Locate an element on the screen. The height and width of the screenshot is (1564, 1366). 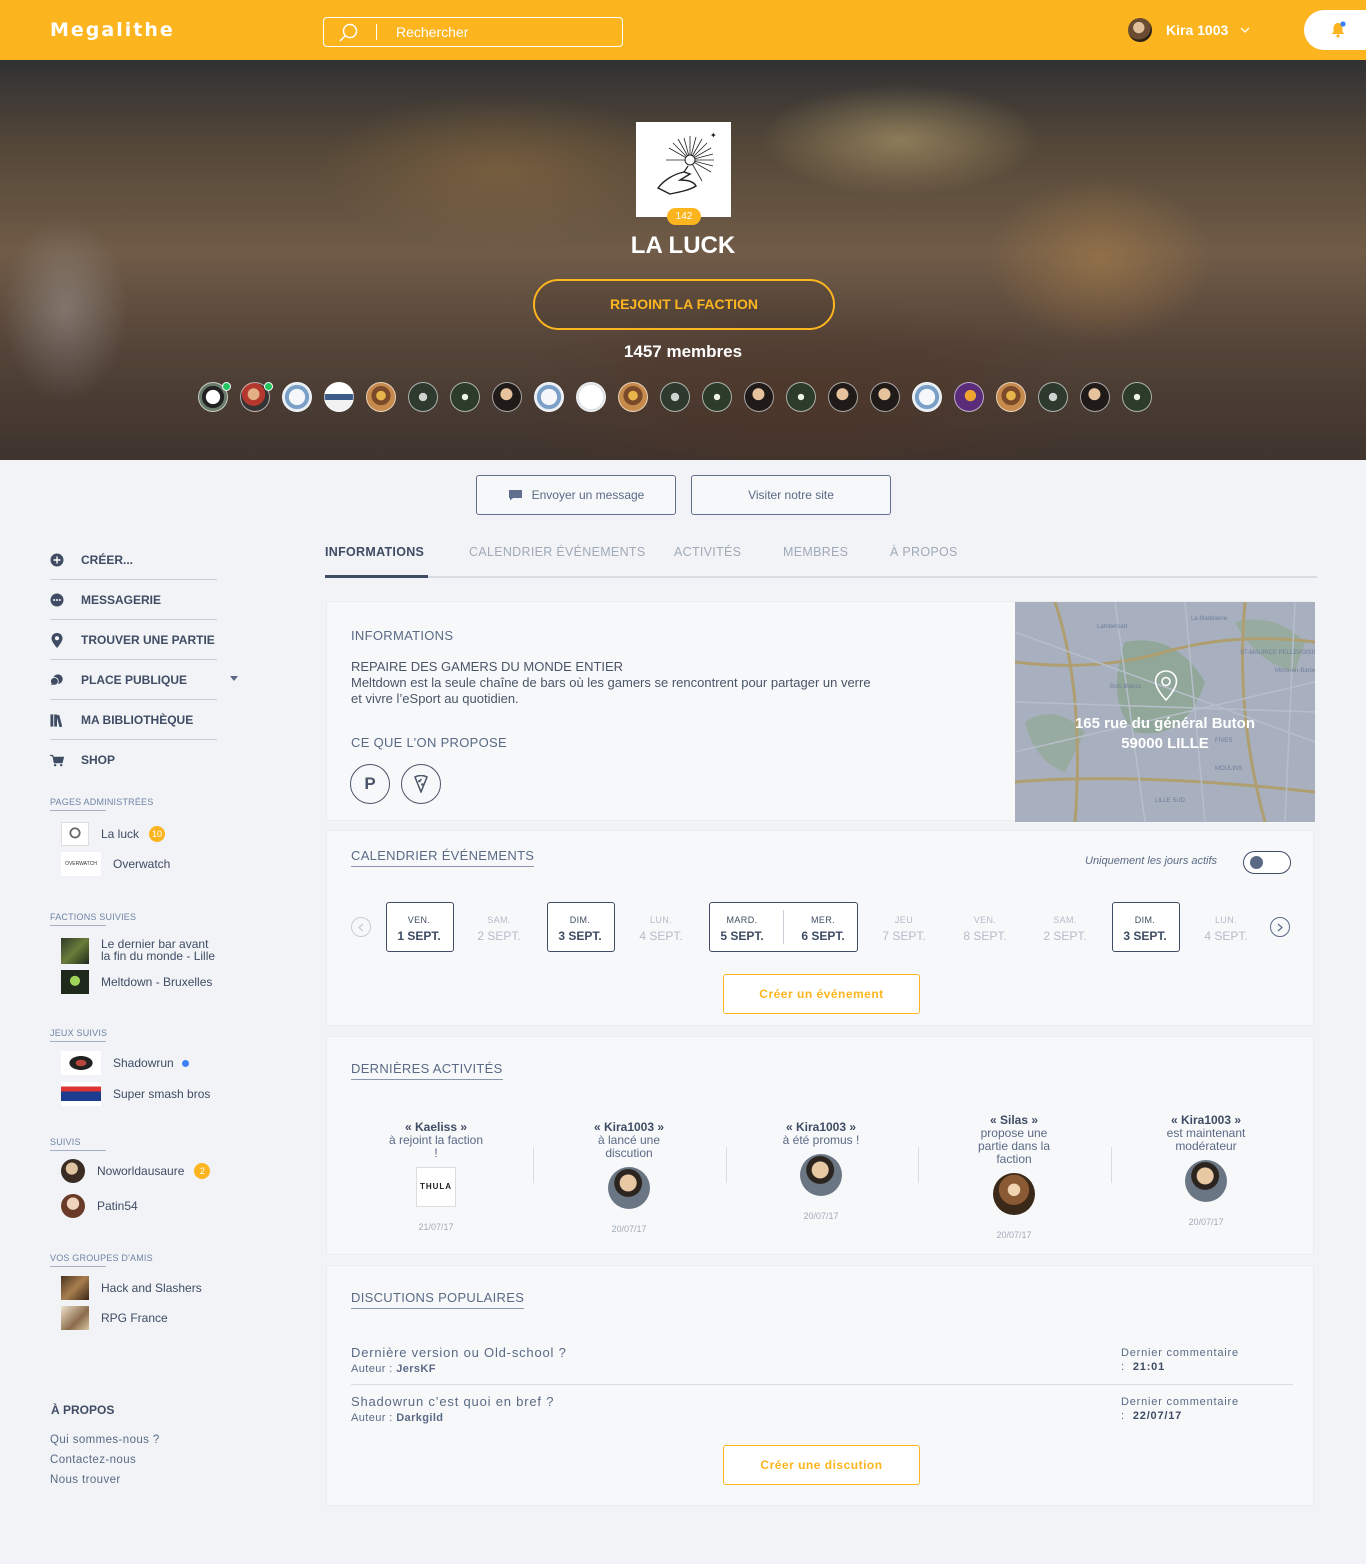
sidebar-item-find-game: TROUVER UNE PARTIE is located at coordinates (145, 640).